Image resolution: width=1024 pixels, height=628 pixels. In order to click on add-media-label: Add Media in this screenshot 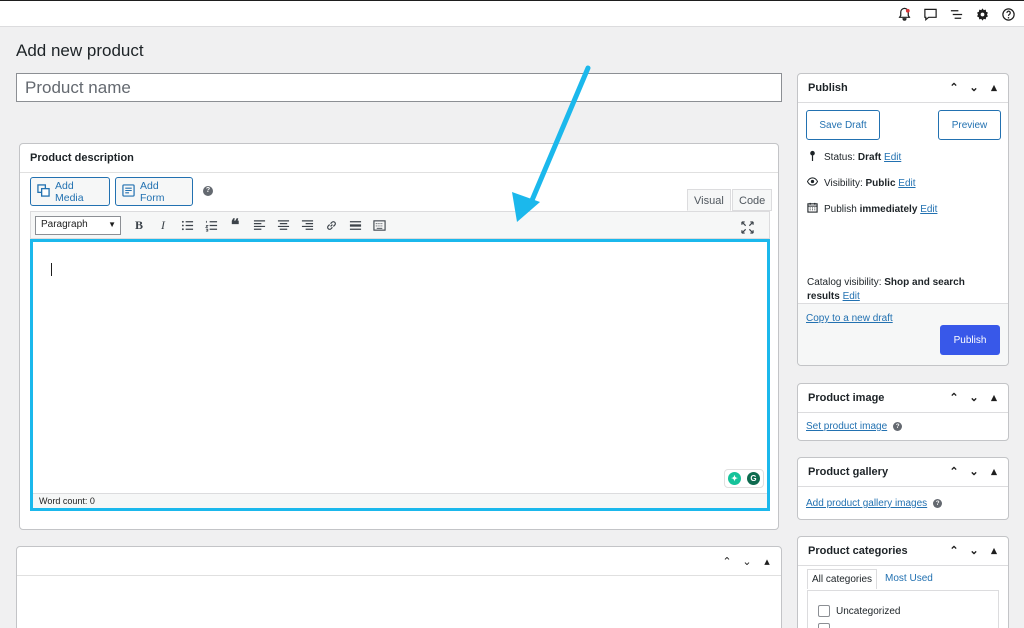, I will do `click(69, 191)`.